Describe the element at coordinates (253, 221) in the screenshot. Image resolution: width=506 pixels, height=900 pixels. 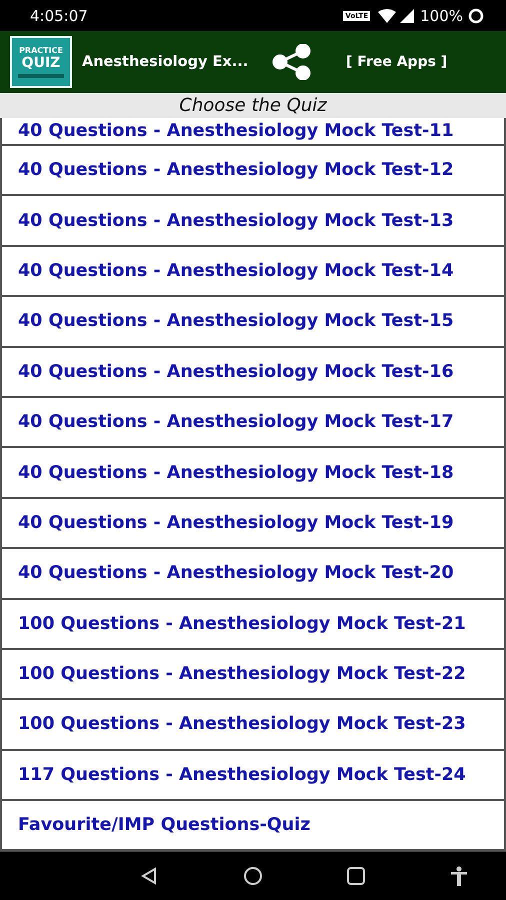
I see `quiz-list-item: 40 Questions - Anesthesiology Mock Test-13` at that location.